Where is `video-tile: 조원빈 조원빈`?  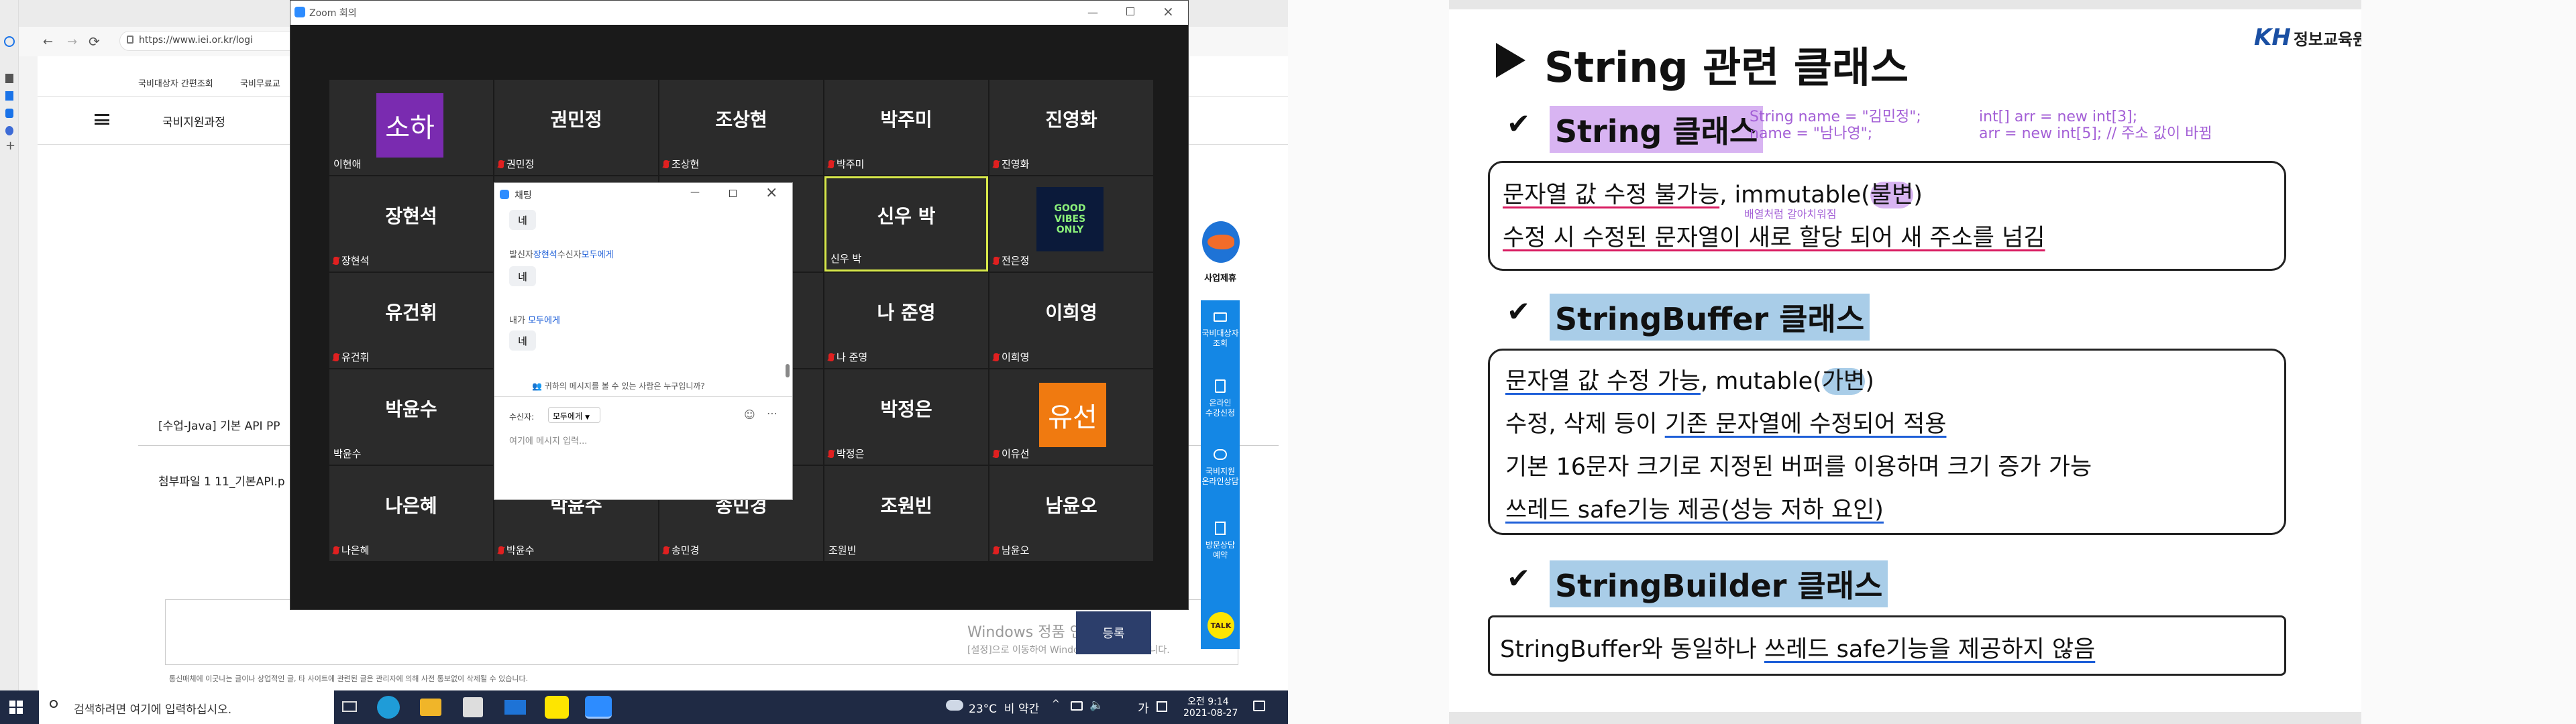 video-tile: 조원빈 조원빈 is located at coordinates (906, 513).